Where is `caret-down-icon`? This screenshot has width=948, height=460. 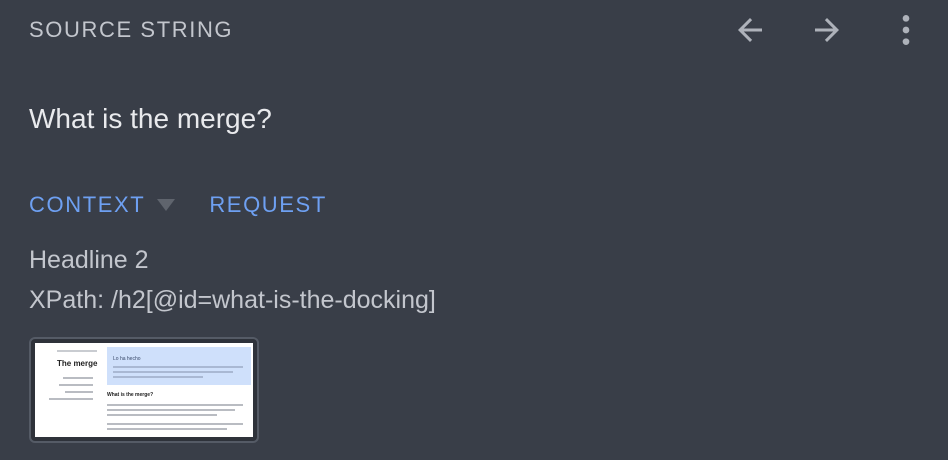
caret-down-icon is located at coordinates (166, 205).